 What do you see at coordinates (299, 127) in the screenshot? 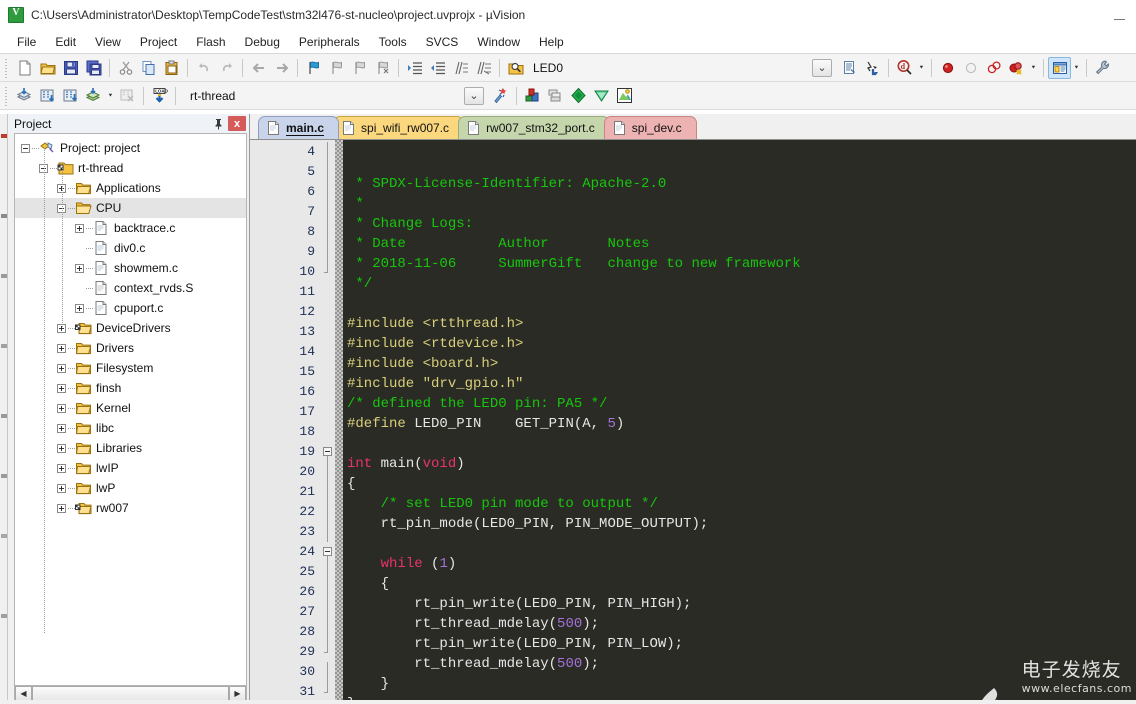
I see `editor-tab: main.c` at bounding box center [299, 127].